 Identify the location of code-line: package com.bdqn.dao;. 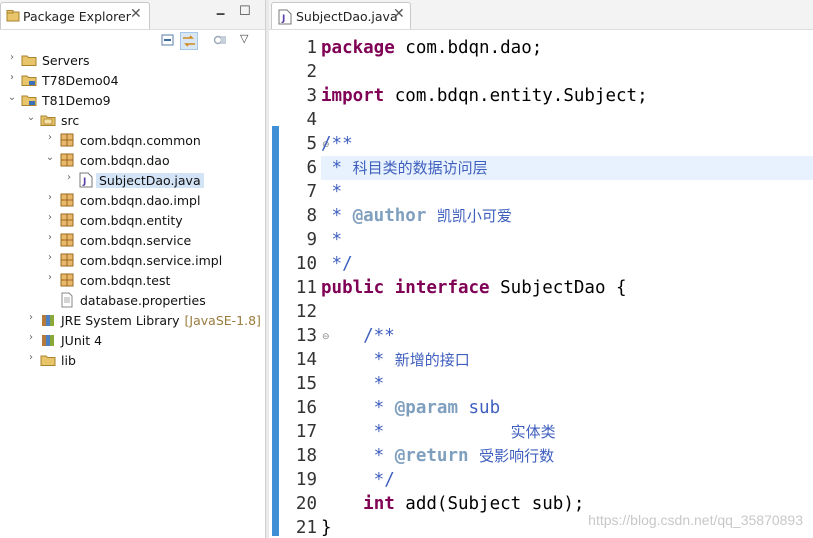
(431, 48).